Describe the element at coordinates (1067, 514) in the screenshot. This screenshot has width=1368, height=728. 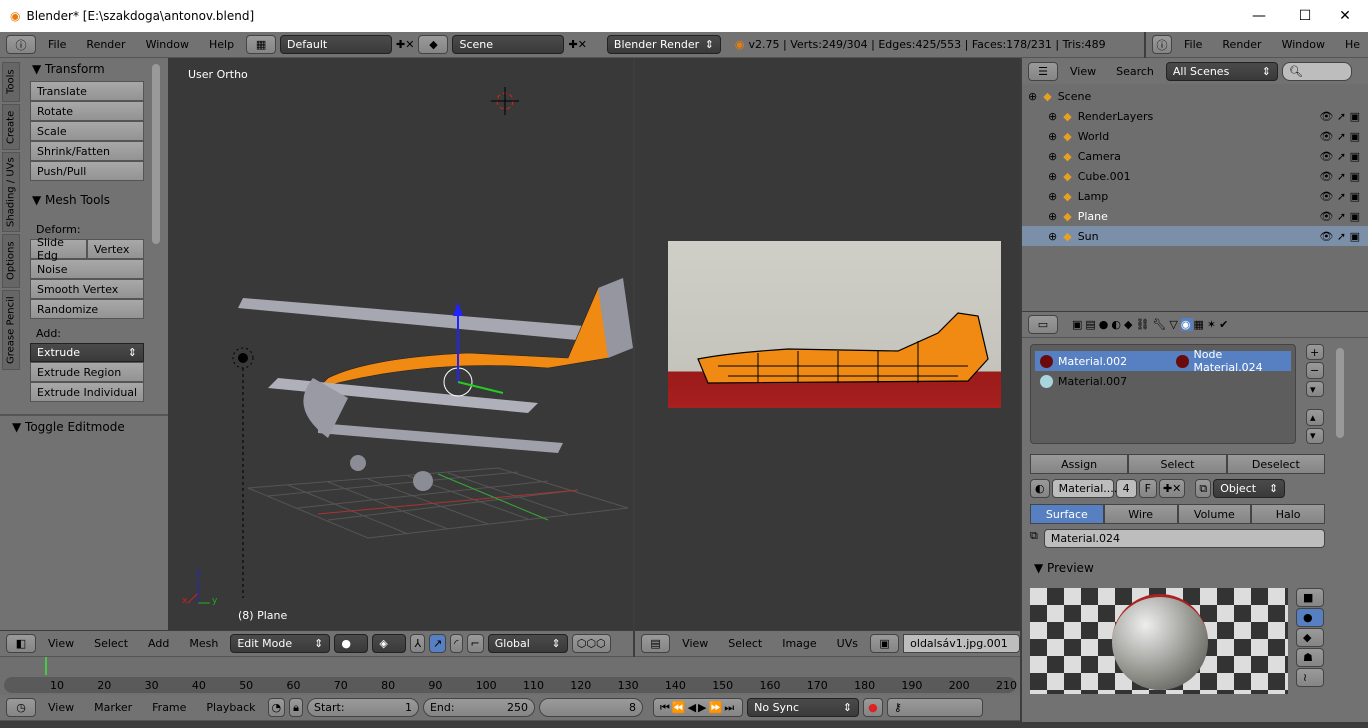
I see `tab-surface: Surface` at that location.